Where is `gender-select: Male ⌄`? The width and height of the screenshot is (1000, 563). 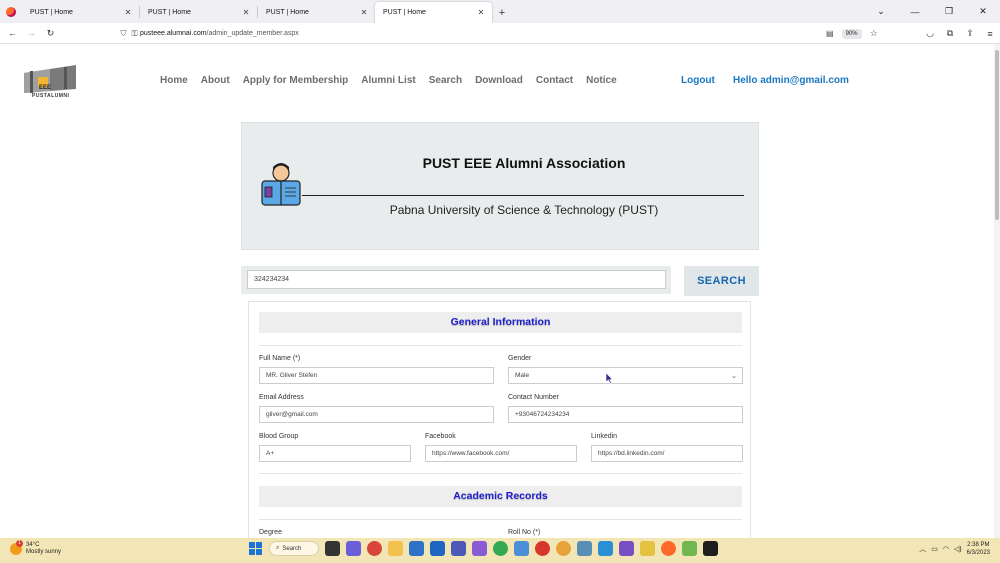
gender-select: Male ⌄ is located at coordinates (625, 375).